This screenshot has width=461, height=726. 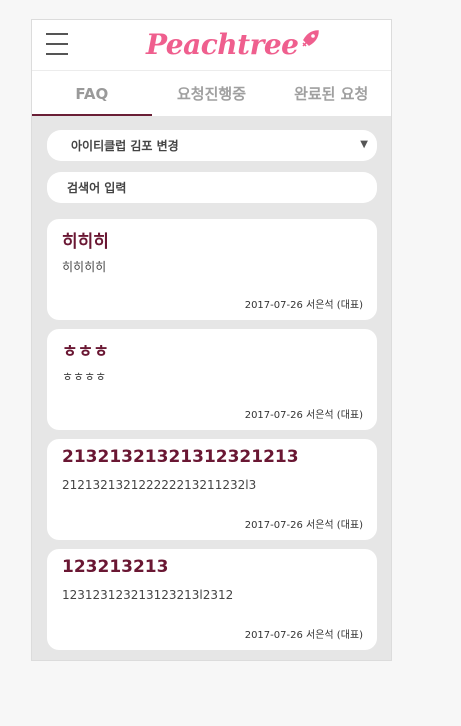 I want to click on brand-logo: Peachtree, so click(x=233, y=44).